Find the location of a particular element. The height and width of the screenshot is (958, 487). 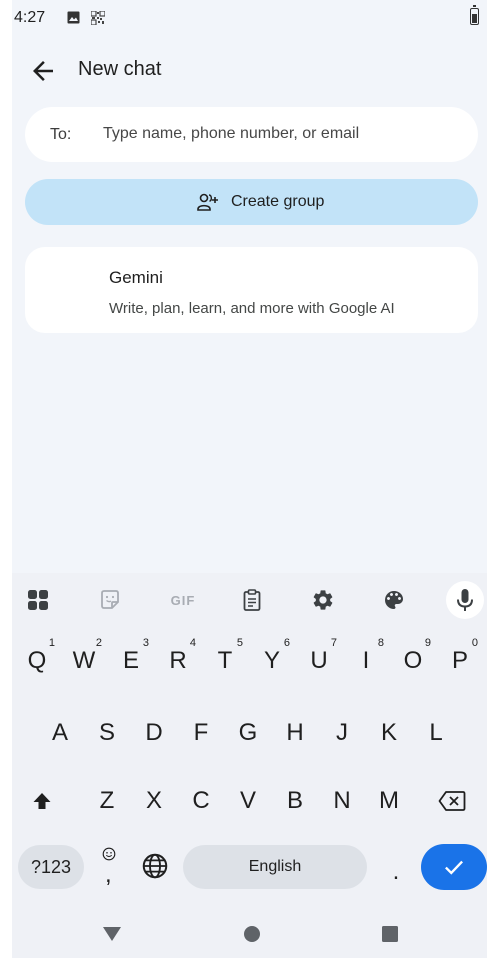

apps-grid-button is located at coordinates (38, 600).